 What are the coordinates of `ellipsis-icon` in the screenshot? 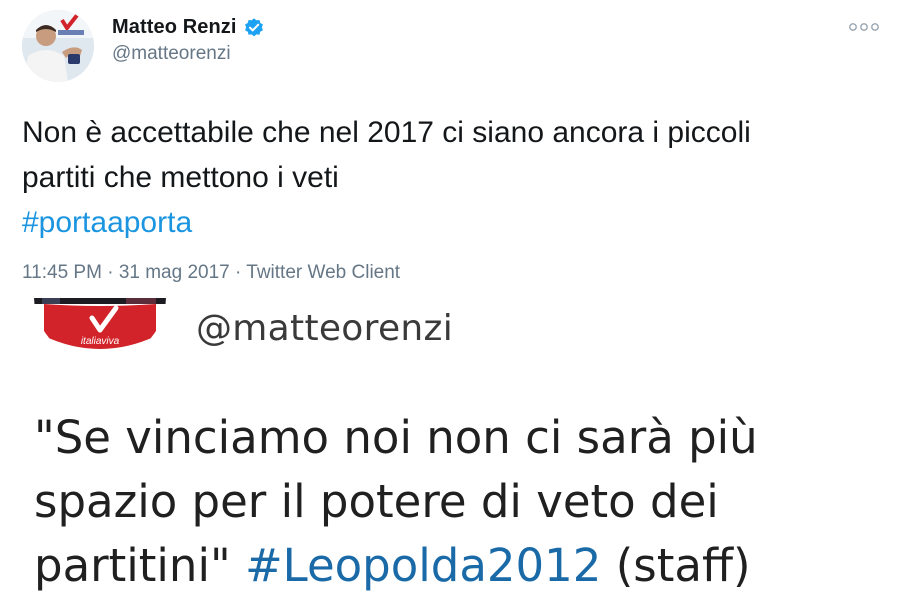 It's located at (864, 27).